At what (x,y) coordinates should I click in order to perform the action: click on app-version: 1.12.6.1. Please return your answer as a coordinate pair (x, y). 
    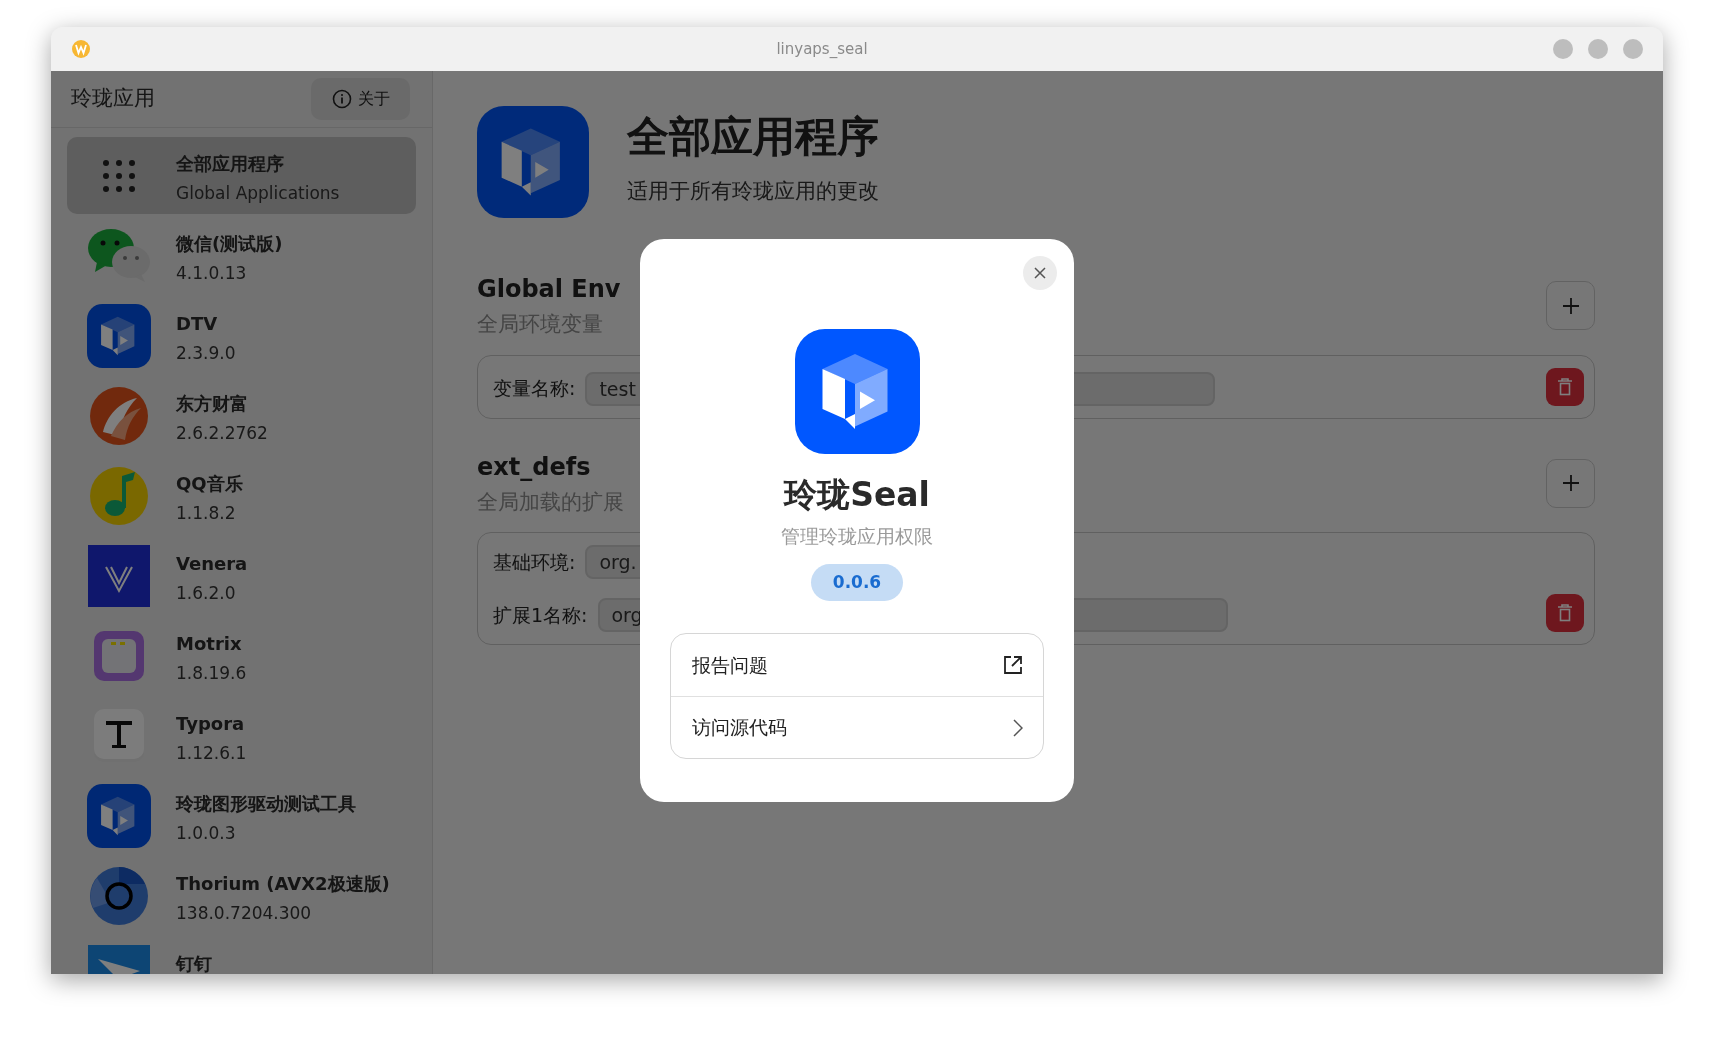
    Looking at the image, I should click on (211, 753).